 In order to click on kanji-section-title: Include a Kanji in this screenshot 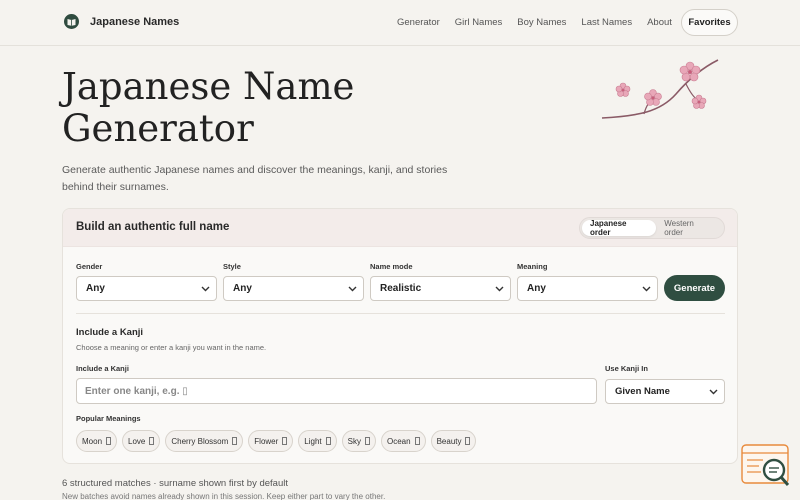, I will do `click(110, 332)`.